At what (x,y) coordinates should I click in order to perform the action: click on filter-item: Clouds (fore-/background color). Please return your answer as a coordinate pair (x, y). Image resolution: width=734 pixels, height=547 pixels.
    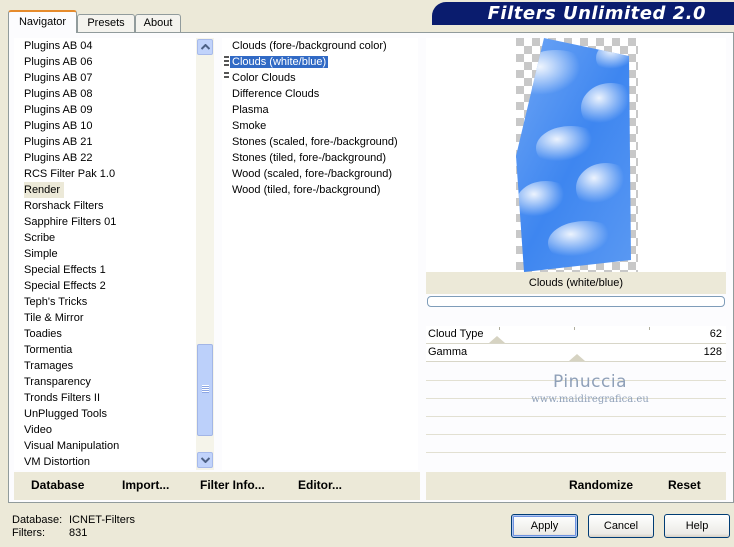
    Looking at the image, I should click on (320, 46).